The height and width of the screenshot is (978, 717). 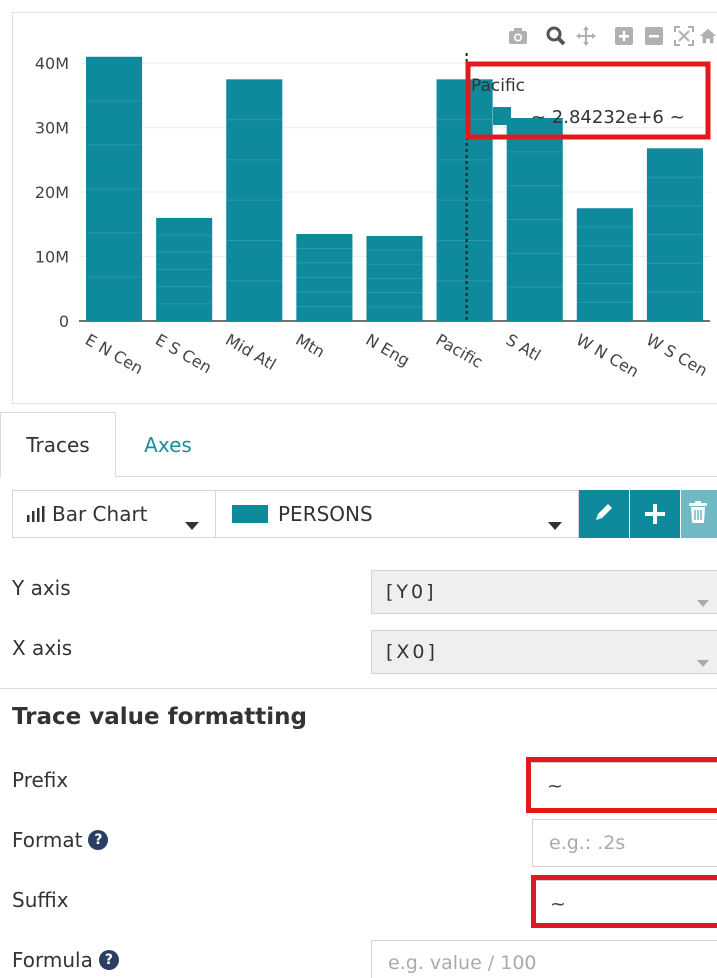 I want to click on prefix-label: Prefix, so click(x=40, y=780).